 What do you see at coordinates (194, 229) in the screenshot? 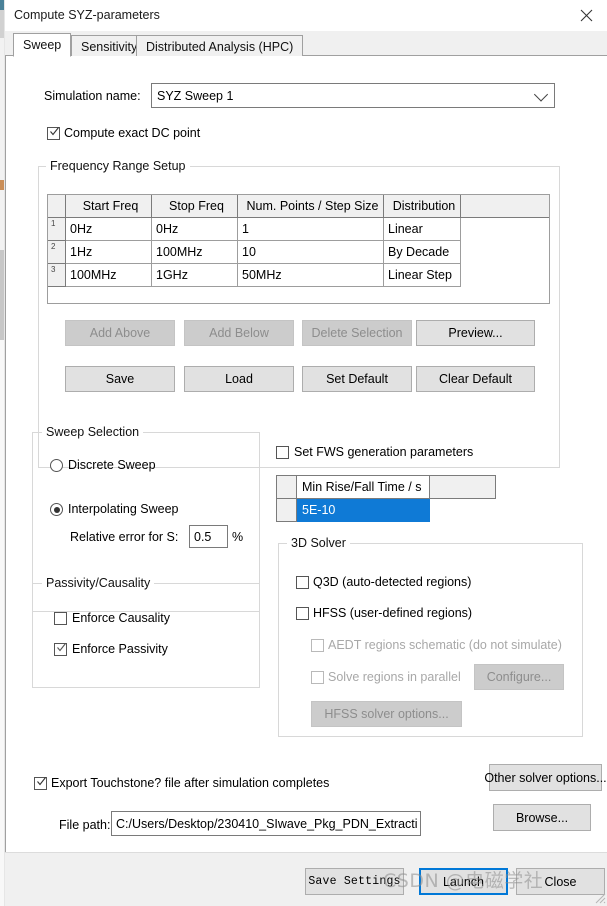
I see `cell-stop-freq: 0Hz` at bounding box center [194, 229].